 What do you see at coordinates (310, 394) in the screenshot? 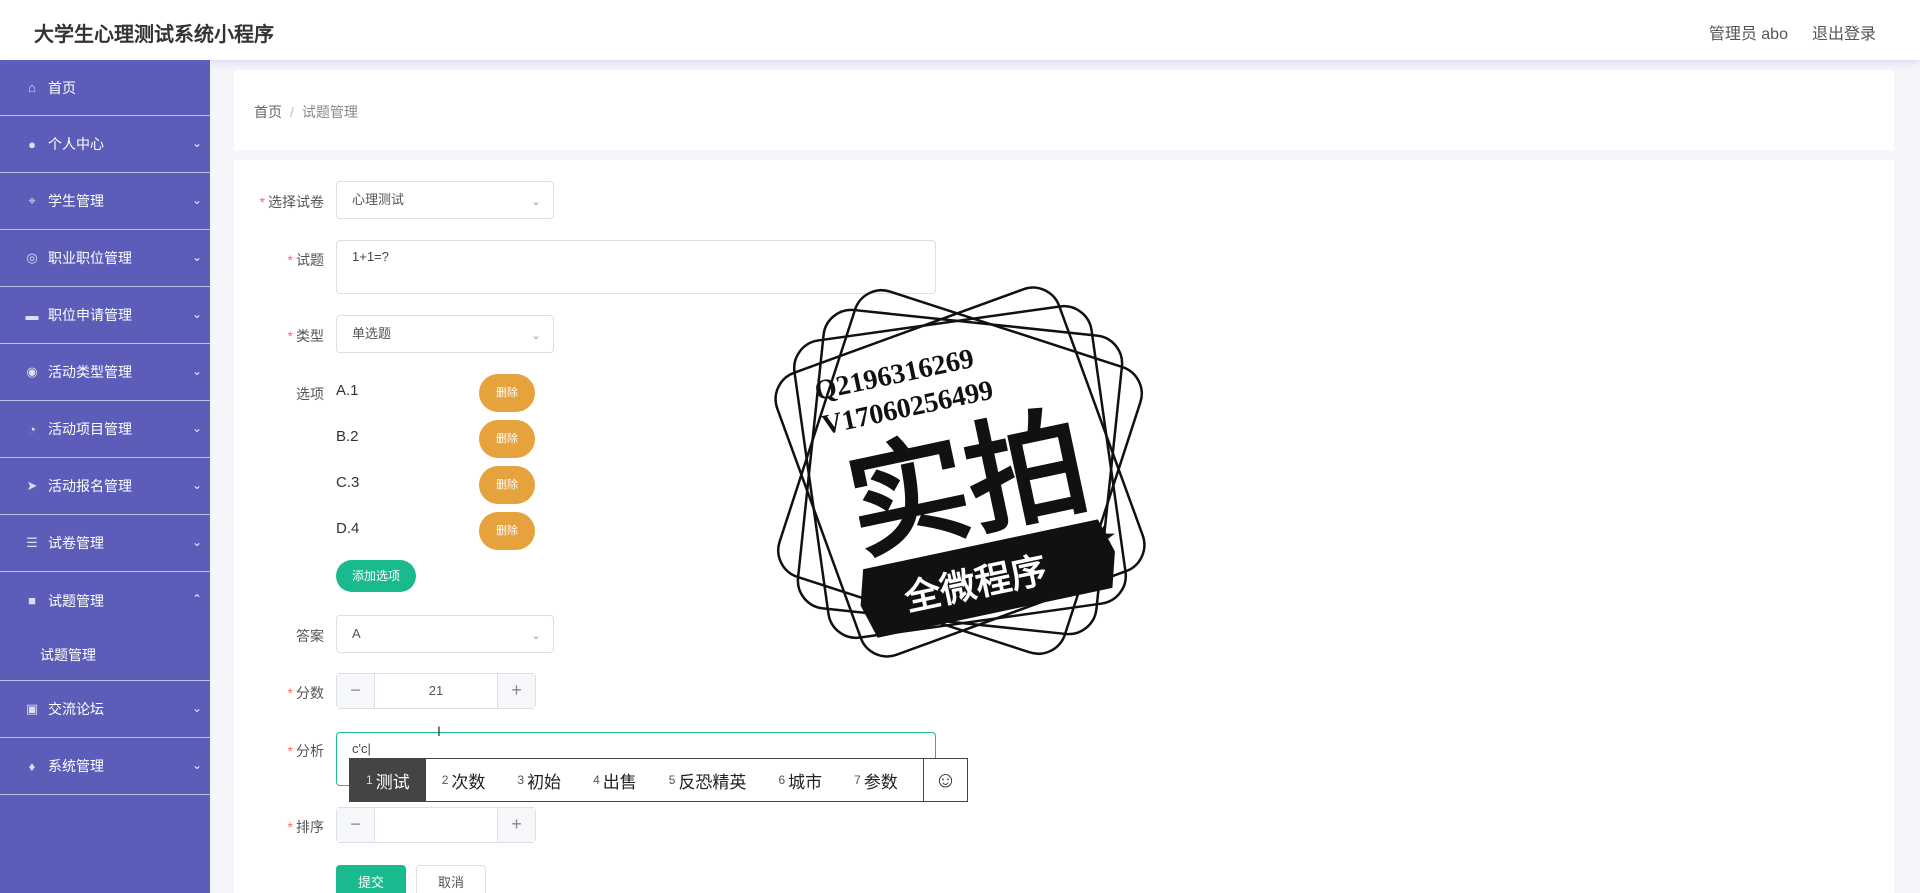
I see `options-label: 选项` at bounding box center [310, 394].